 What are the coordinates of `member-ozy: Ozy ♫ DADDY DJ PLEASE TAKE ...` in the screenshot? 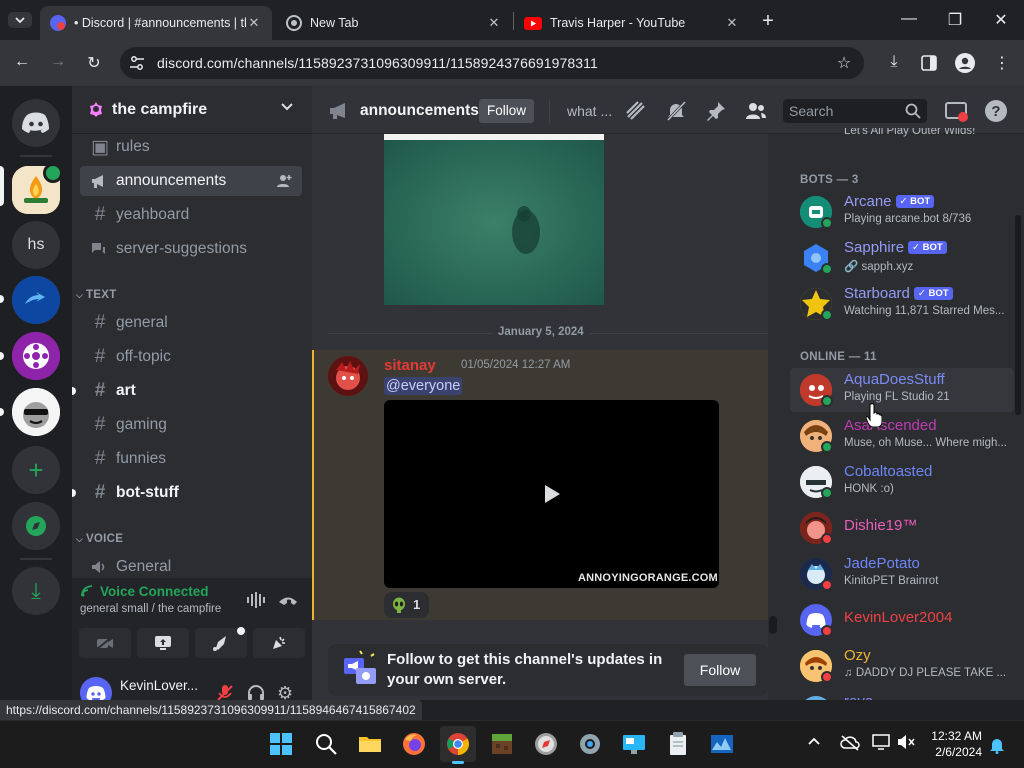 It's located at (902, 666).